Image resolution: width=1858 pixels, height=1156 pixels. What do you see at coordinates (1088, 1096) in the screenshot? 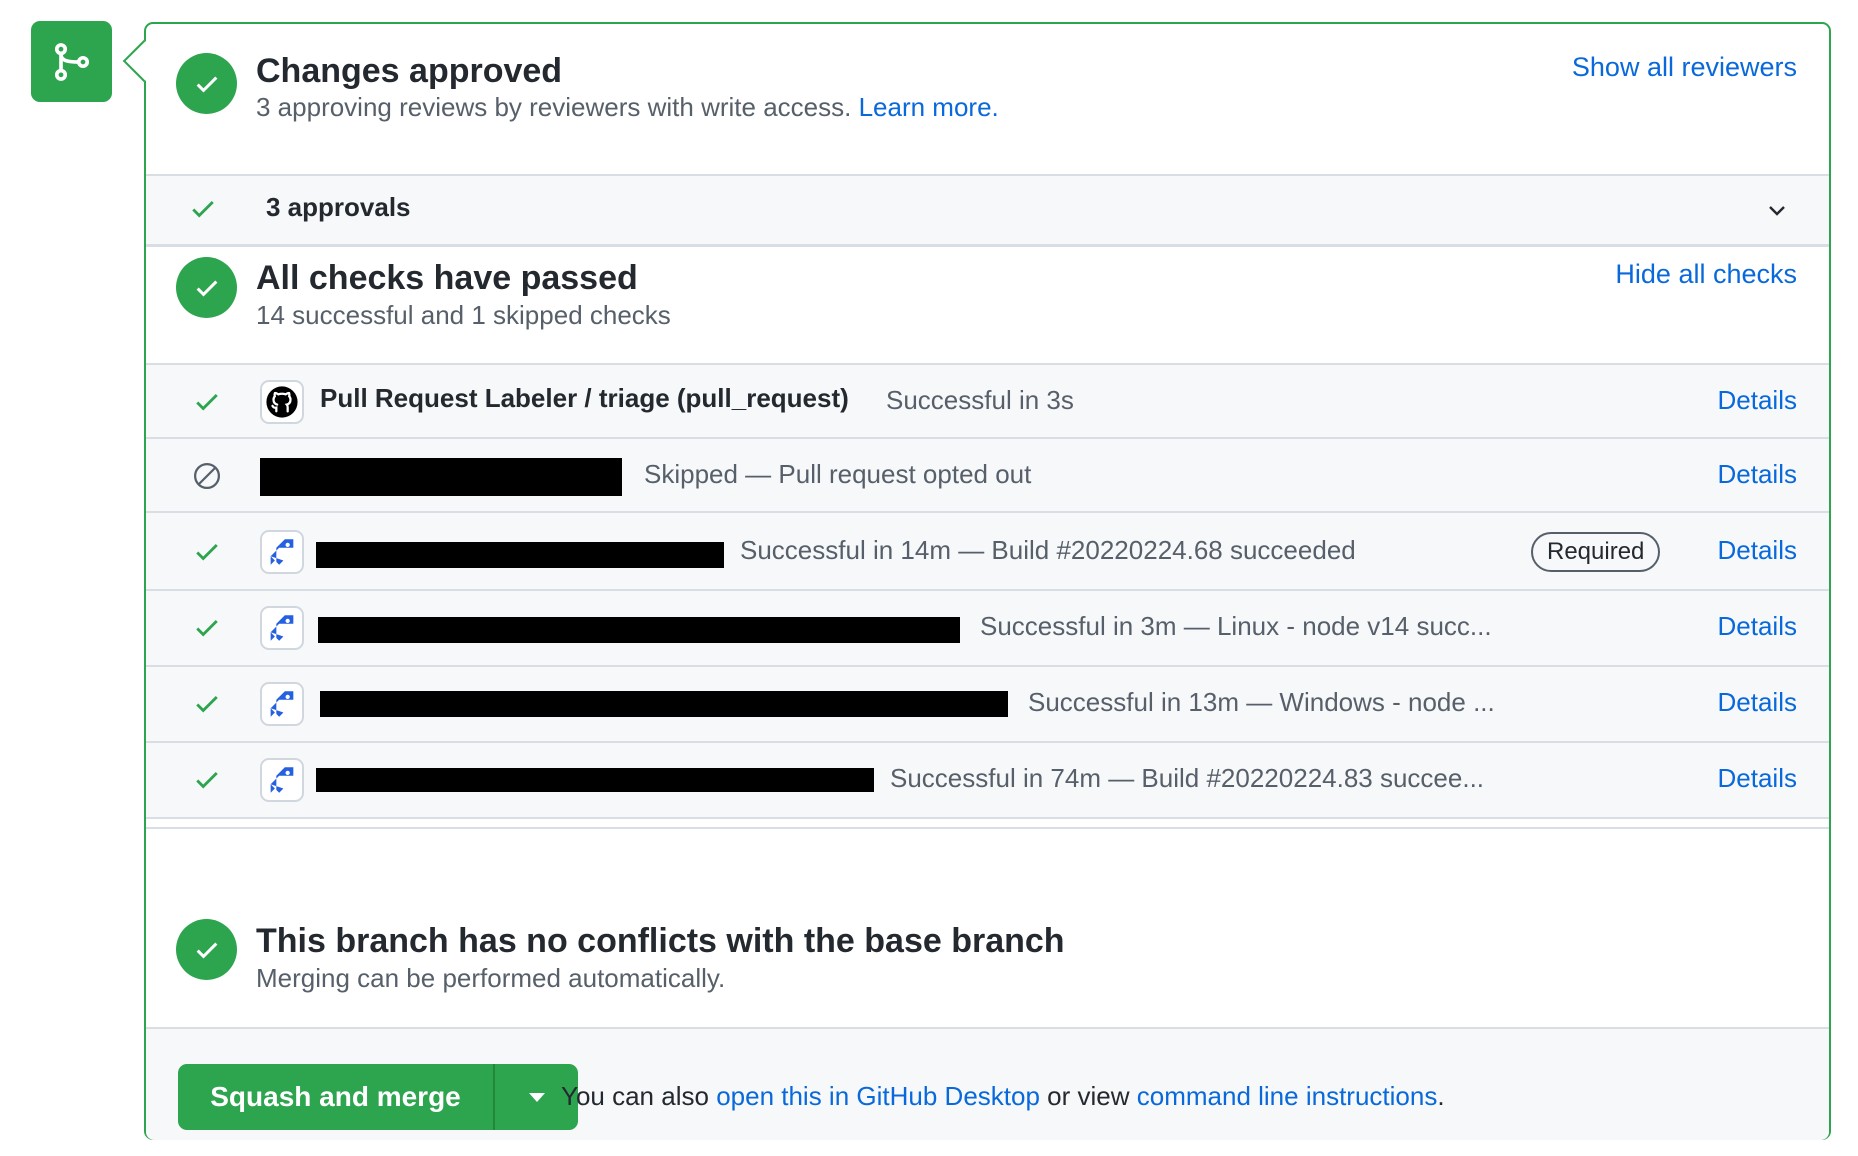
I see `merge-note-middle: or view` at bounding box center [1088, 1096].